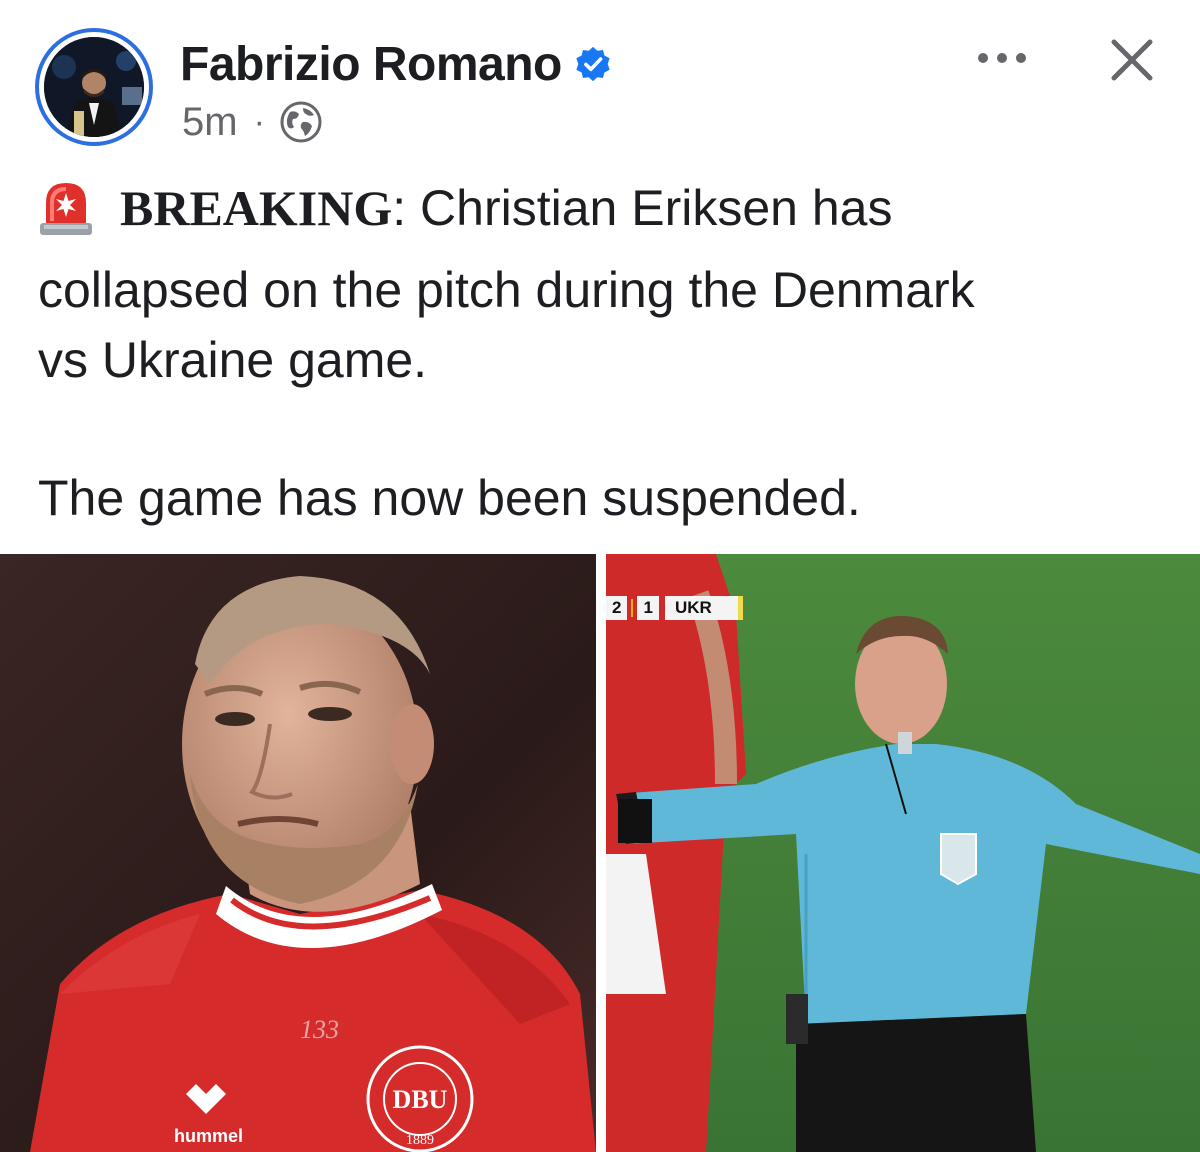  What do you see at coordinates (420, 1140) in the screenshot?
I see `dbu-badge-year: 1889` at bounding box center [420, 1140].